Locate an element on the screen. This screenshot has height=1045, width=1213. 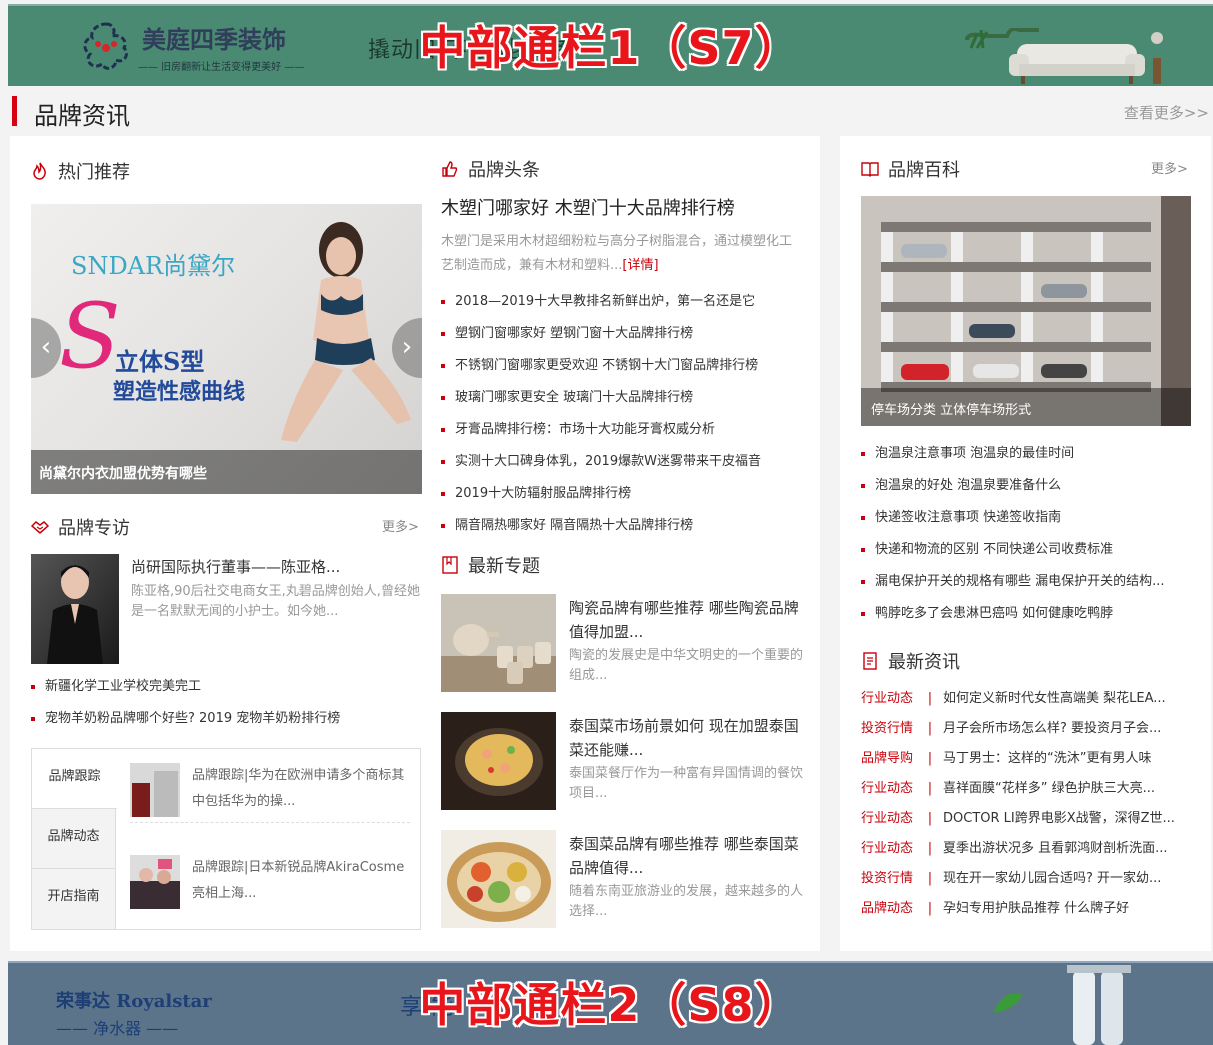
latest-header: 最新资讯 is located at coordinates (910, 661).